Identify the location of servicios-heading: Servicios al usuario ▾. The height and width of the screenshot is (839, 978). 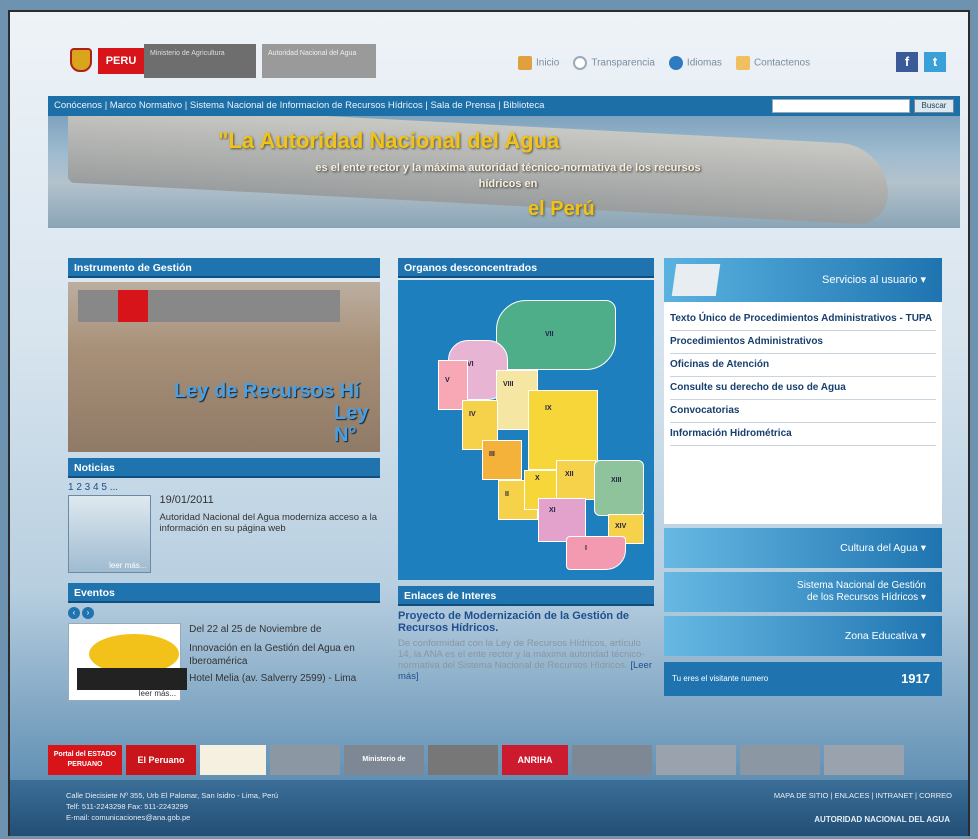
(803, 280).